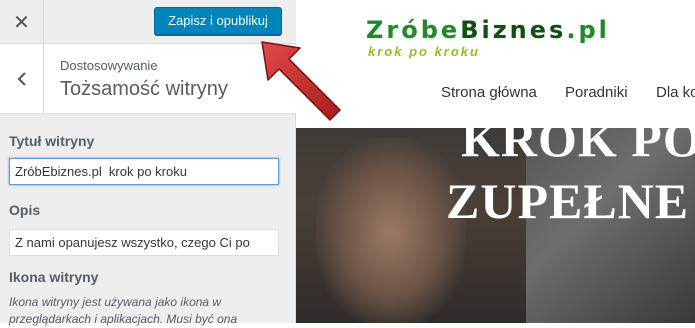 The height and width of the screenshot is (328, 695). I want to click on section-title: Tożsamość witryny, so click(144, 89).